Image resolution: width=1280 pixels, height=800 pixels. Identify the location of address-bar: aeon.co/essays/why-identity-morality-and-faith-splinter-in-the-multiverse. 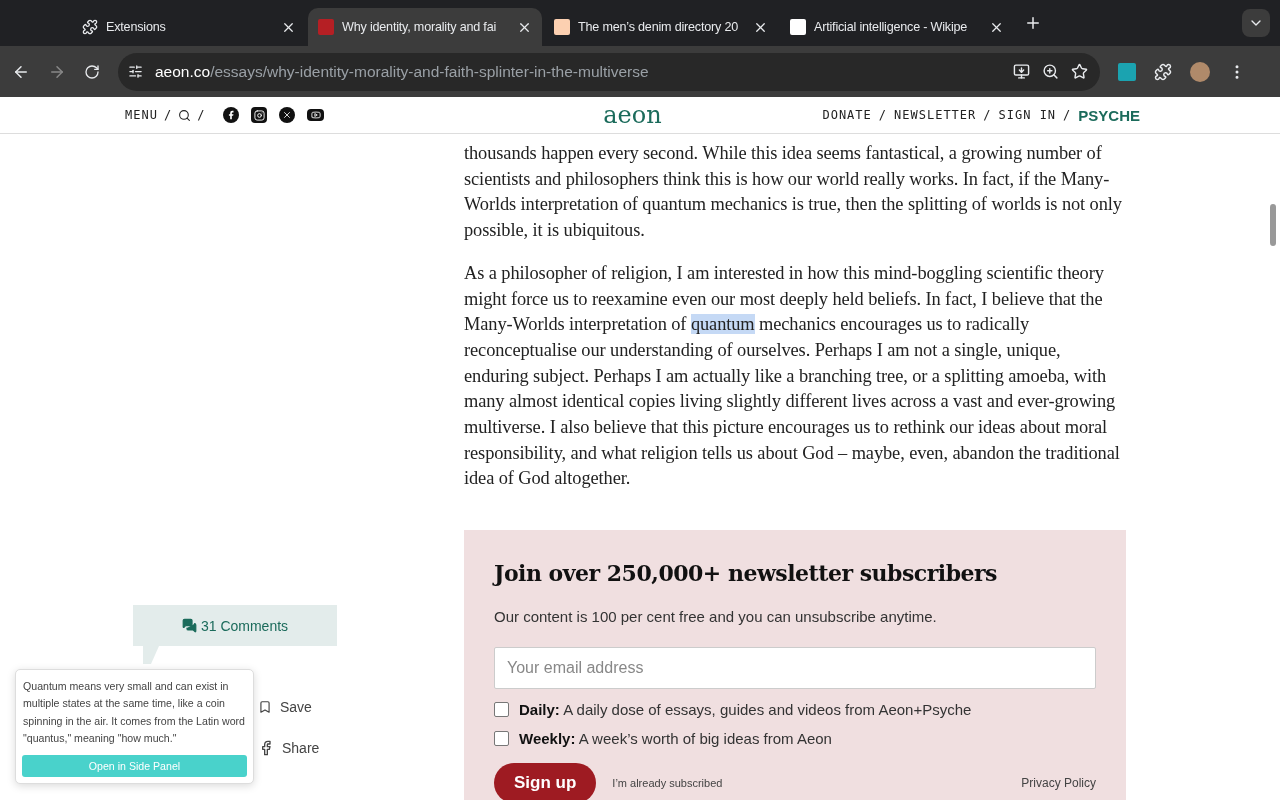
(609, 71).